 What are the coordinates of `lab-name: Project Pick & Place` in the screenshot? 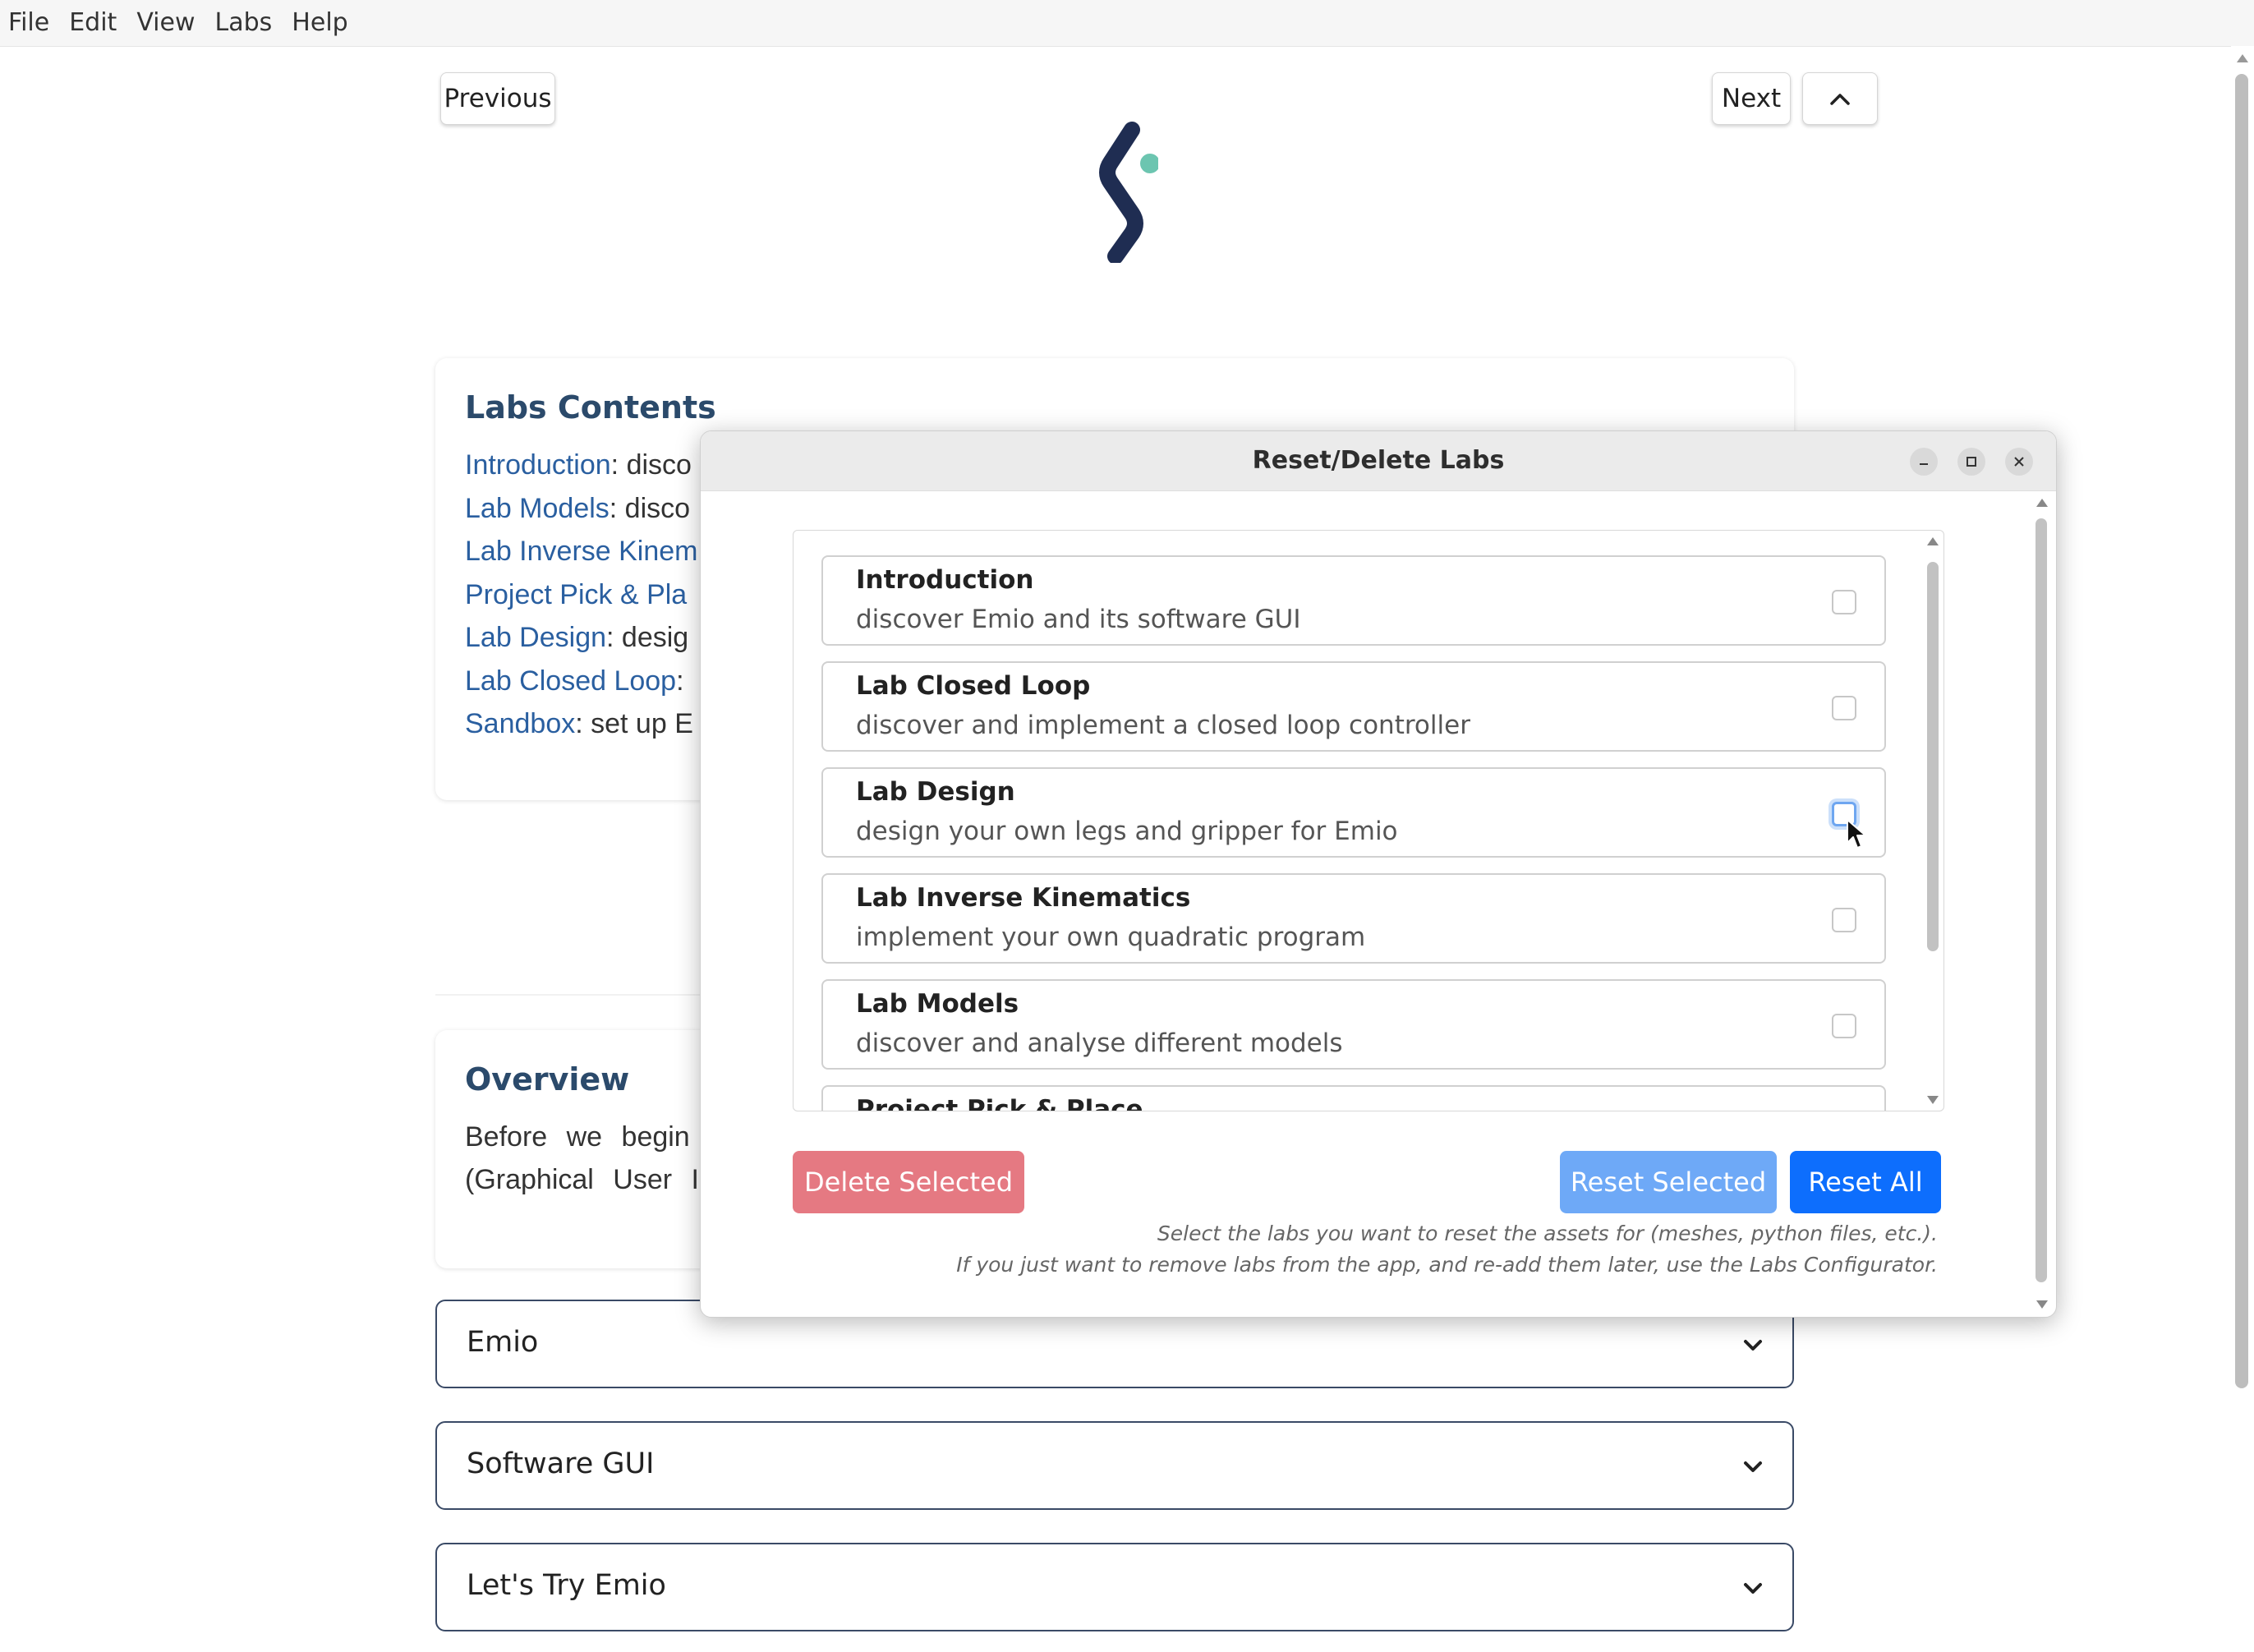 It's located at (999, 1103).